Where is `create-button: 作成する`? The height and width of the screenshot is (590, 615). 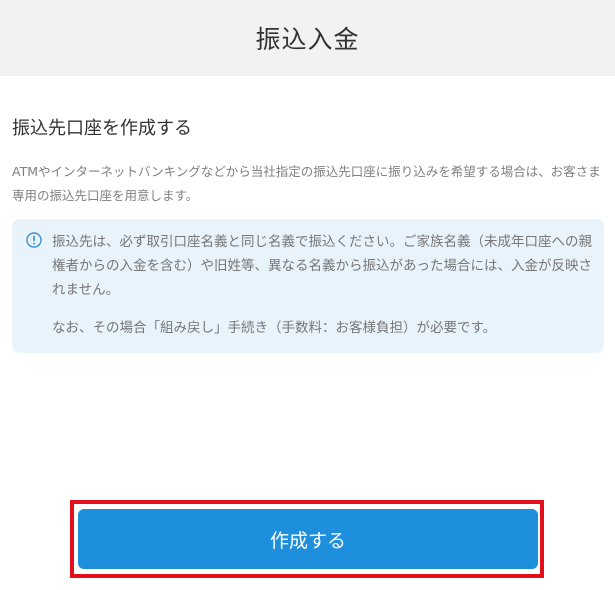
create-button: 作成する is located at coordinates (308, 539).